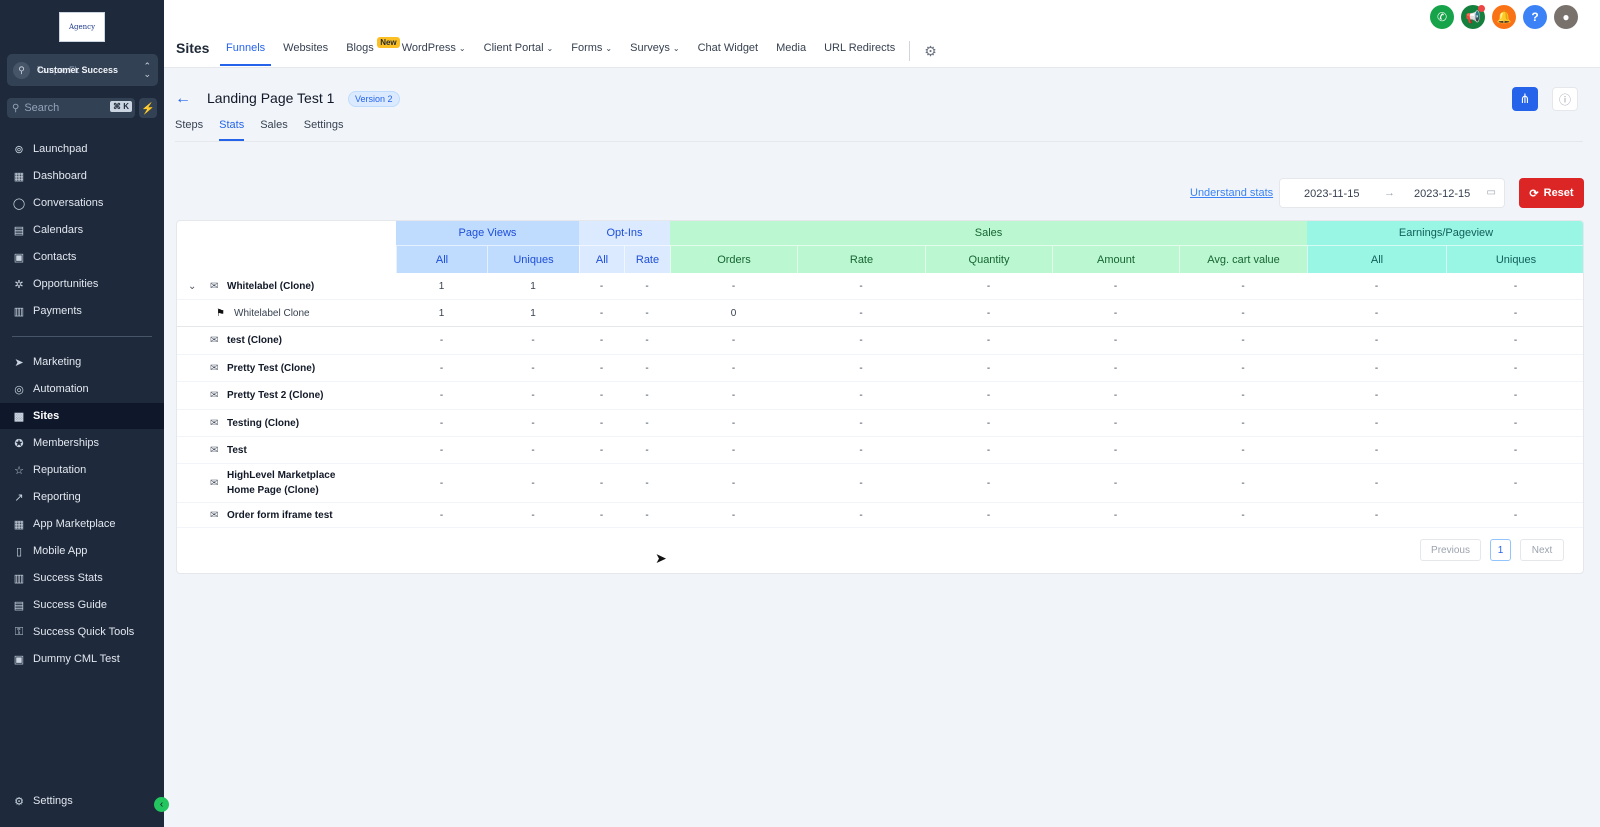 The image size is (1600, 827). Describe the element at coordinates (728, 54) in the screenshot. I see `tab-chat-widget: Chat Widget` at that location.